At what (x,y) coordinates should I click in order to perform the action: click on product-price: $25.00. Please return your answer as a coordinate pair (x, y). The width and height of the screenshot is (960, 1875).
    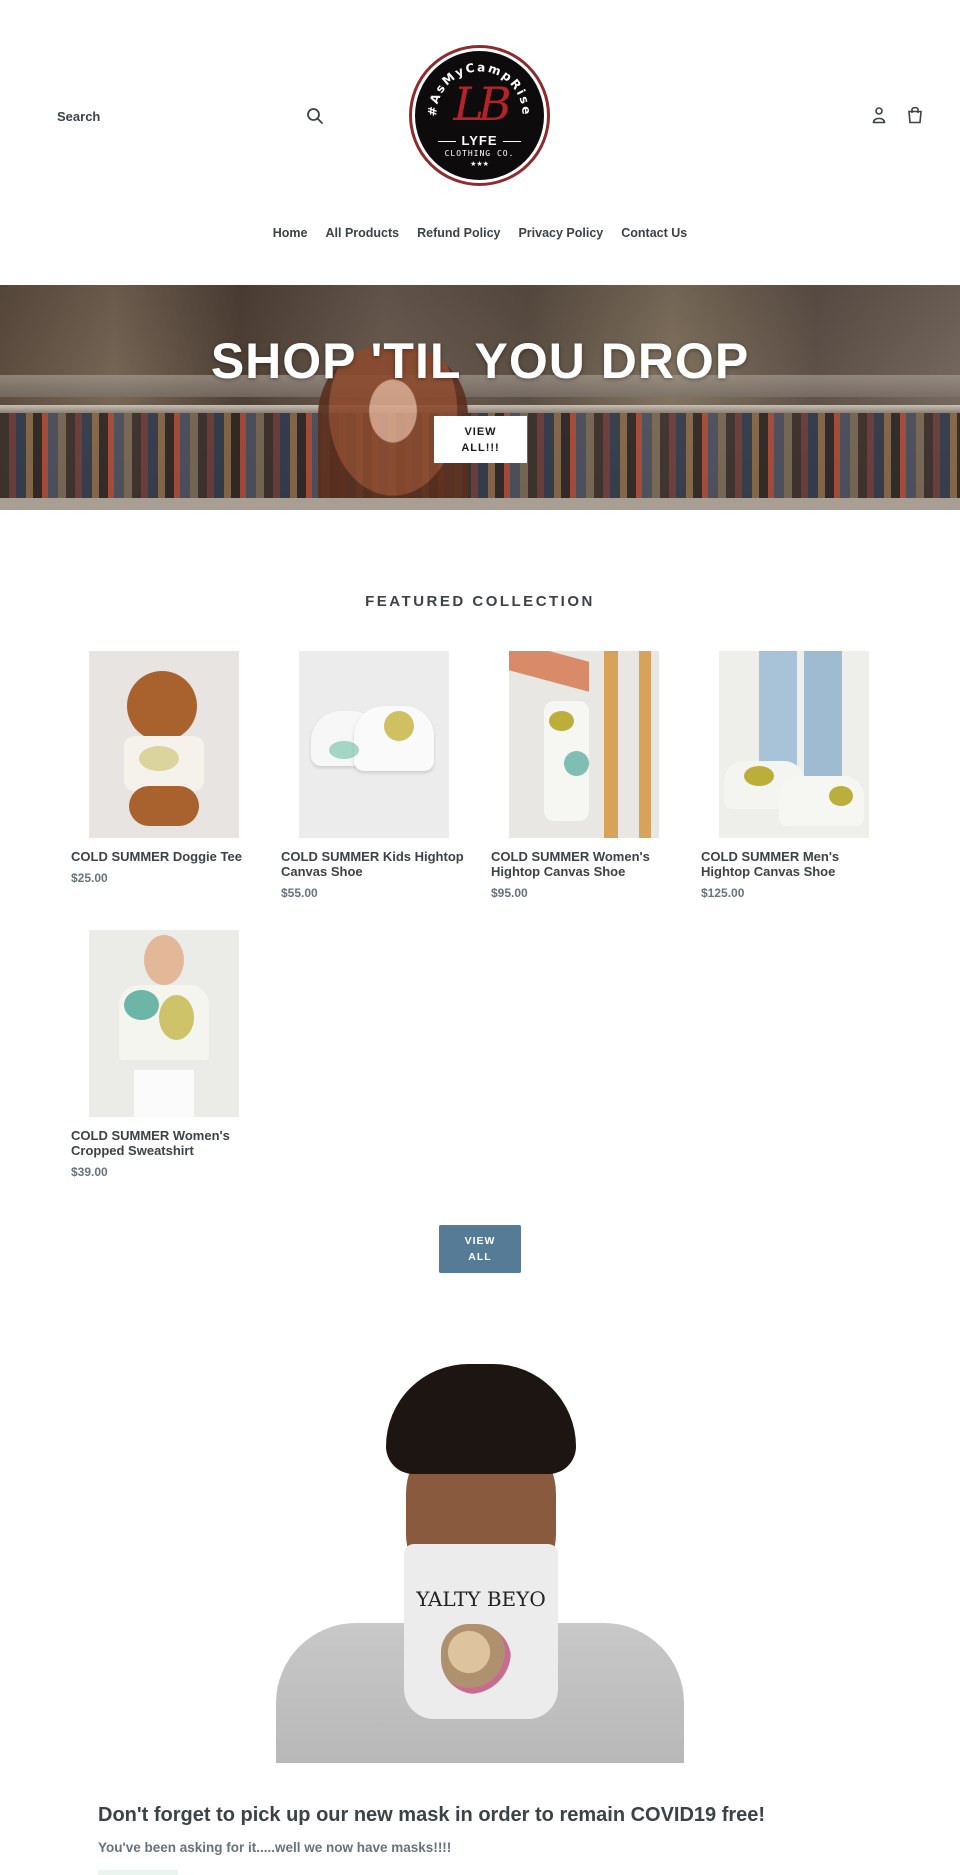
    Looking at the image, I should click on (89, 878).